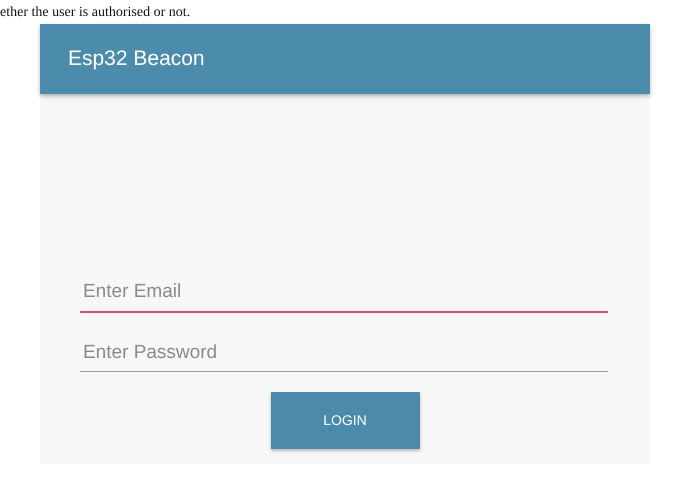 The width and height of the screenshot is (677, 484). What do you see at coordinates (95, 12) in the screenshot?
I see `caption-text: ether the user is authorised or not.` at bounding box center [95, 12].